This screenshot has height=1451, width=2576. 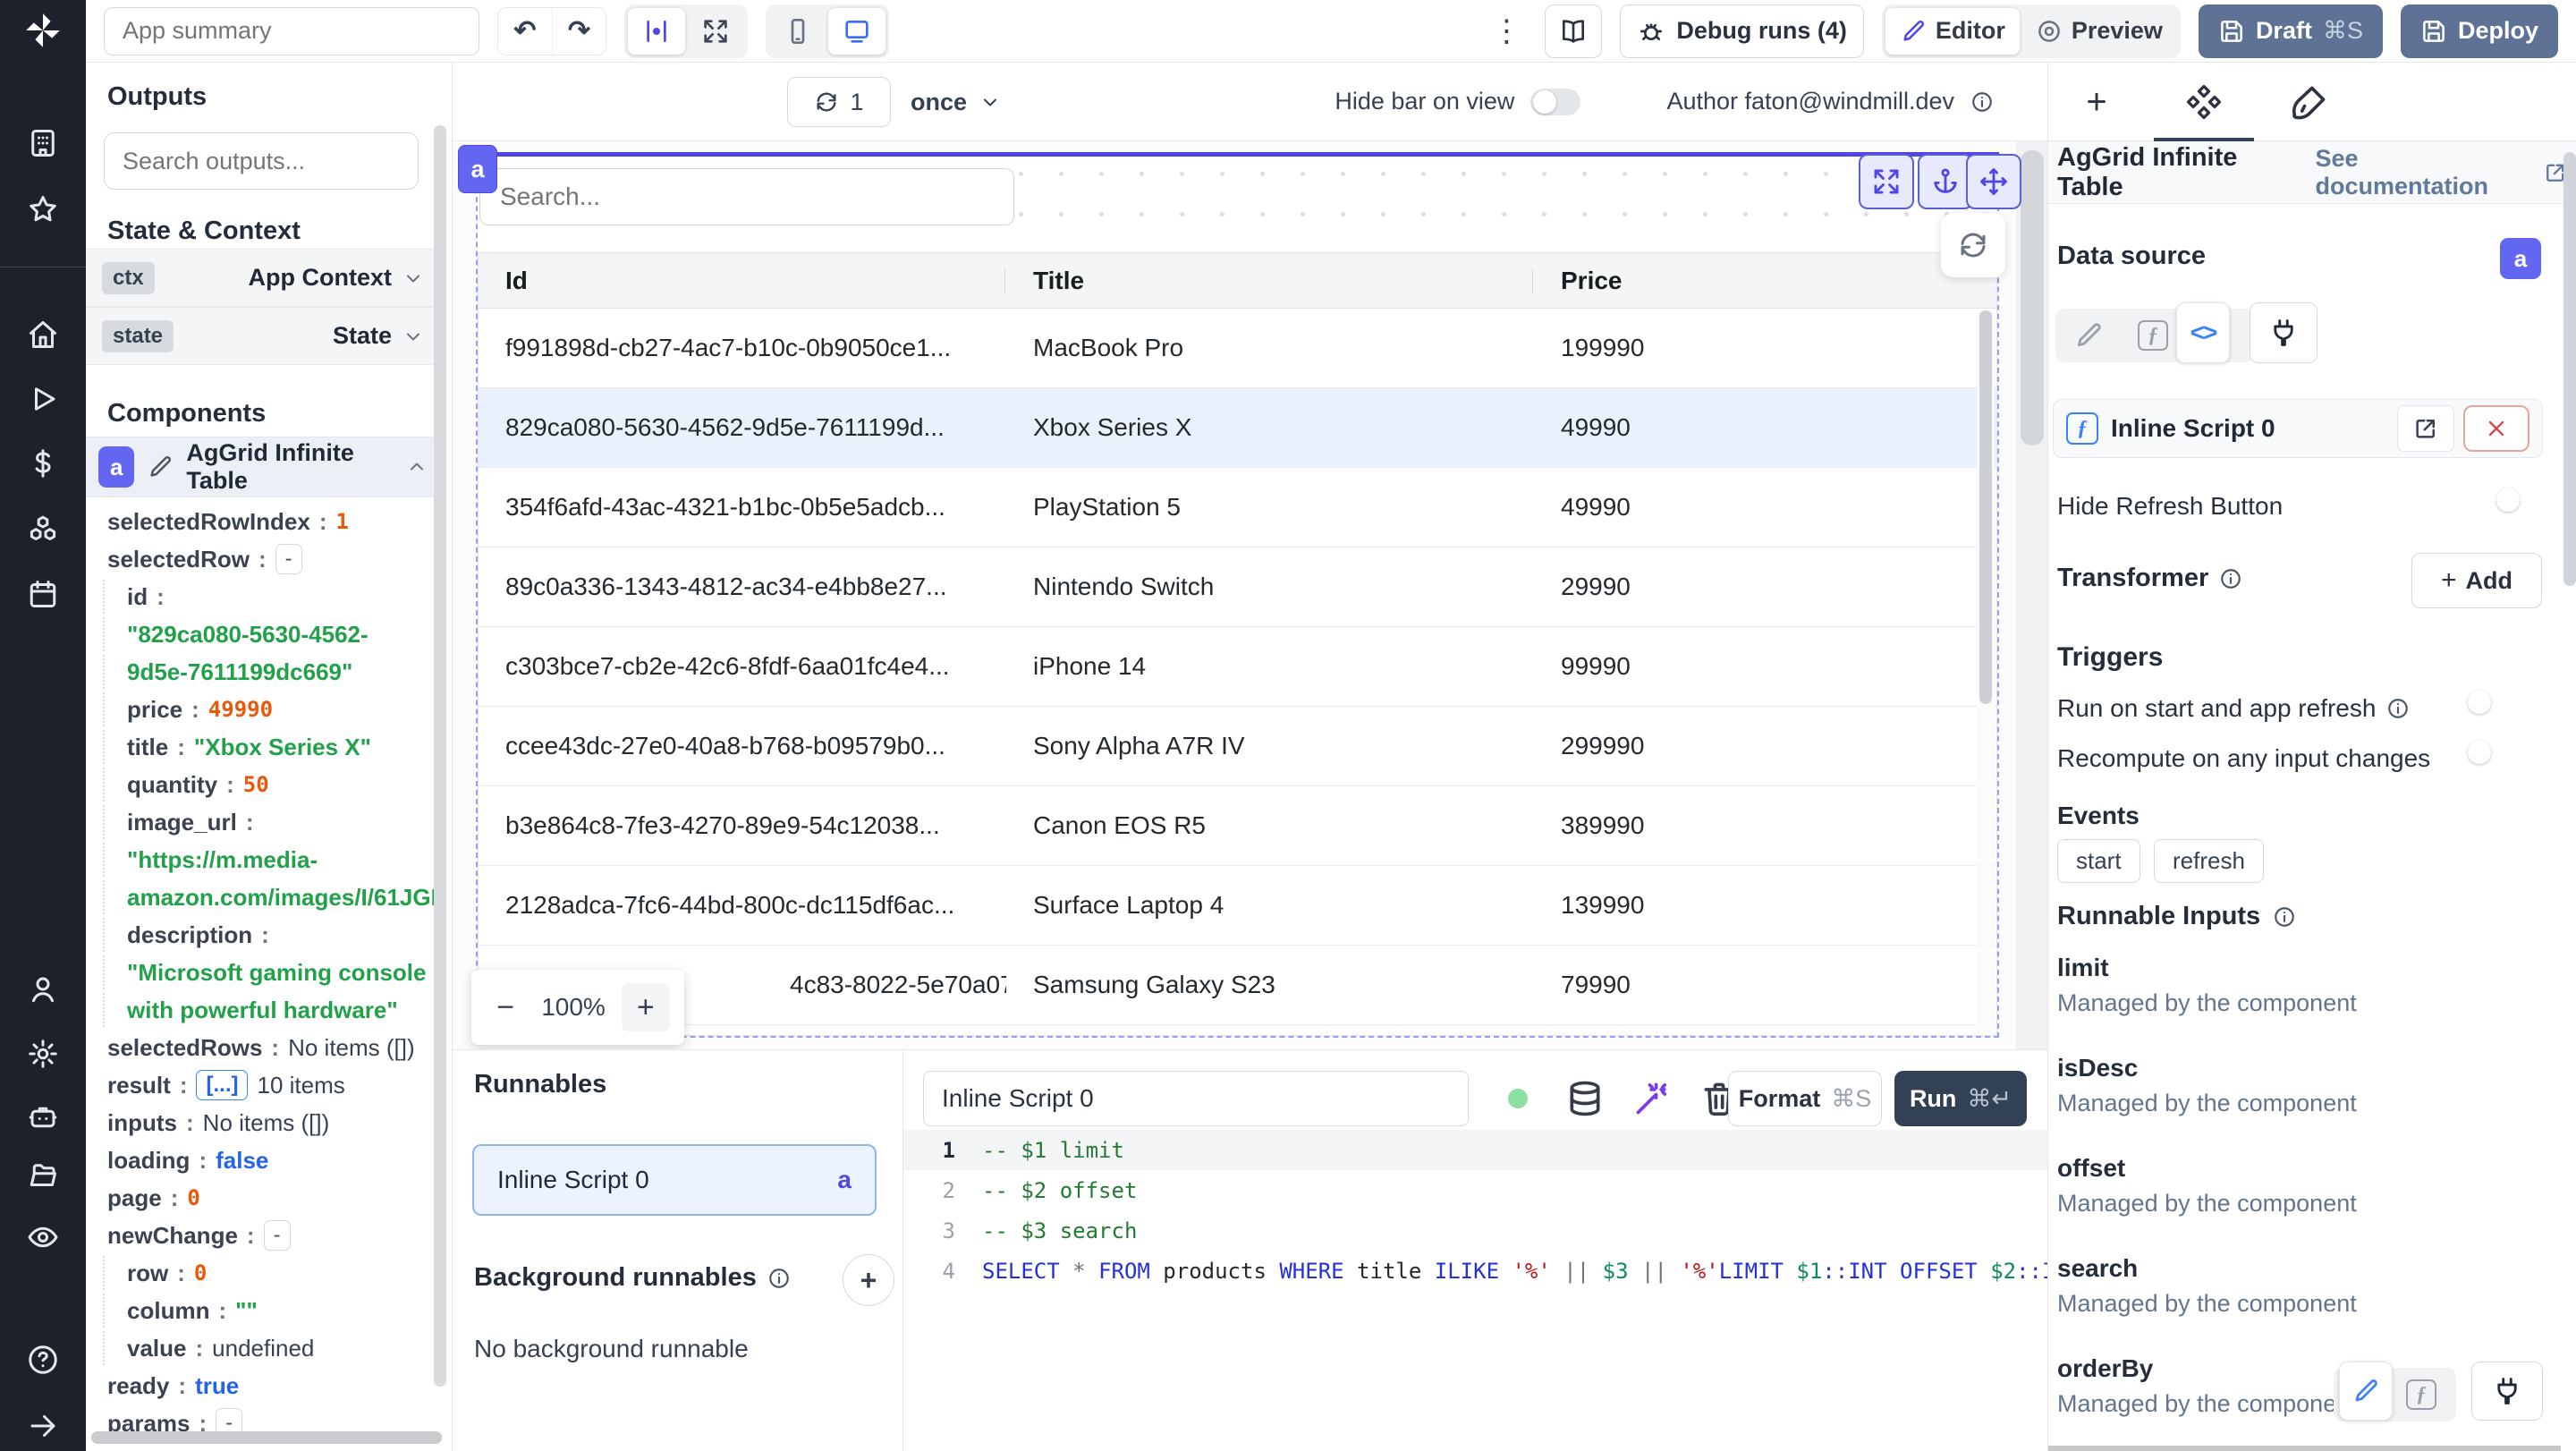 What do you see at coordinates (260, 1385) in the screenshot?
I see `output-tree-row: ready: true` at bounding box center [260, 1385].